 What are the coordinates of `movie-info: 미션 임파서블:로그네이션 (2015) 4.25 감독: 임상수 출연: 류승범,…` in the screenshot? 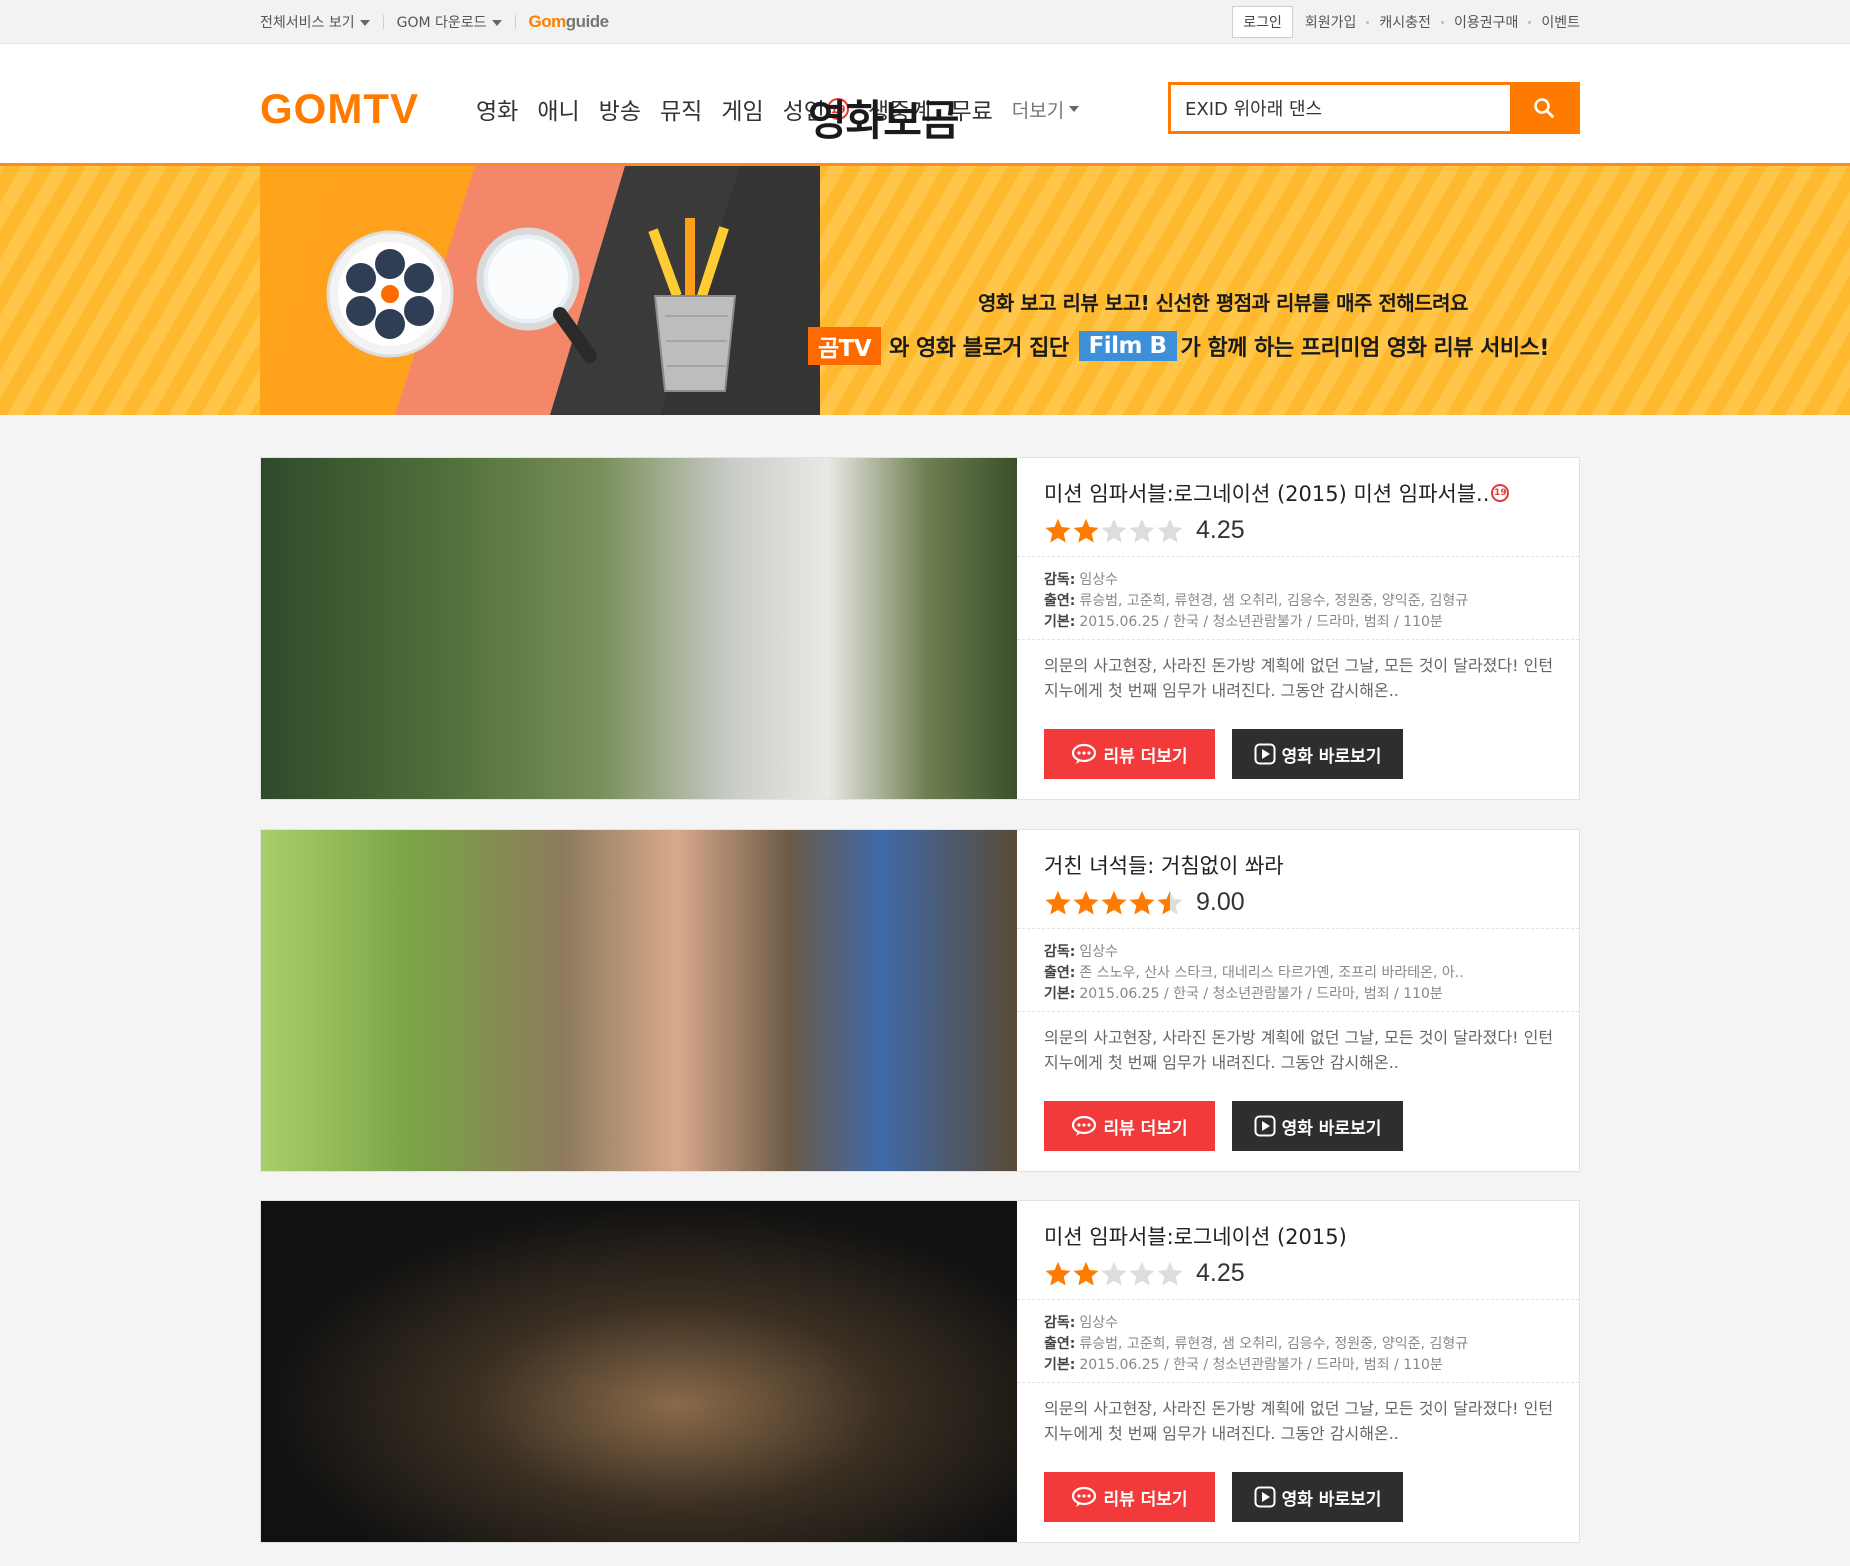 It's located at (1298, 1371).